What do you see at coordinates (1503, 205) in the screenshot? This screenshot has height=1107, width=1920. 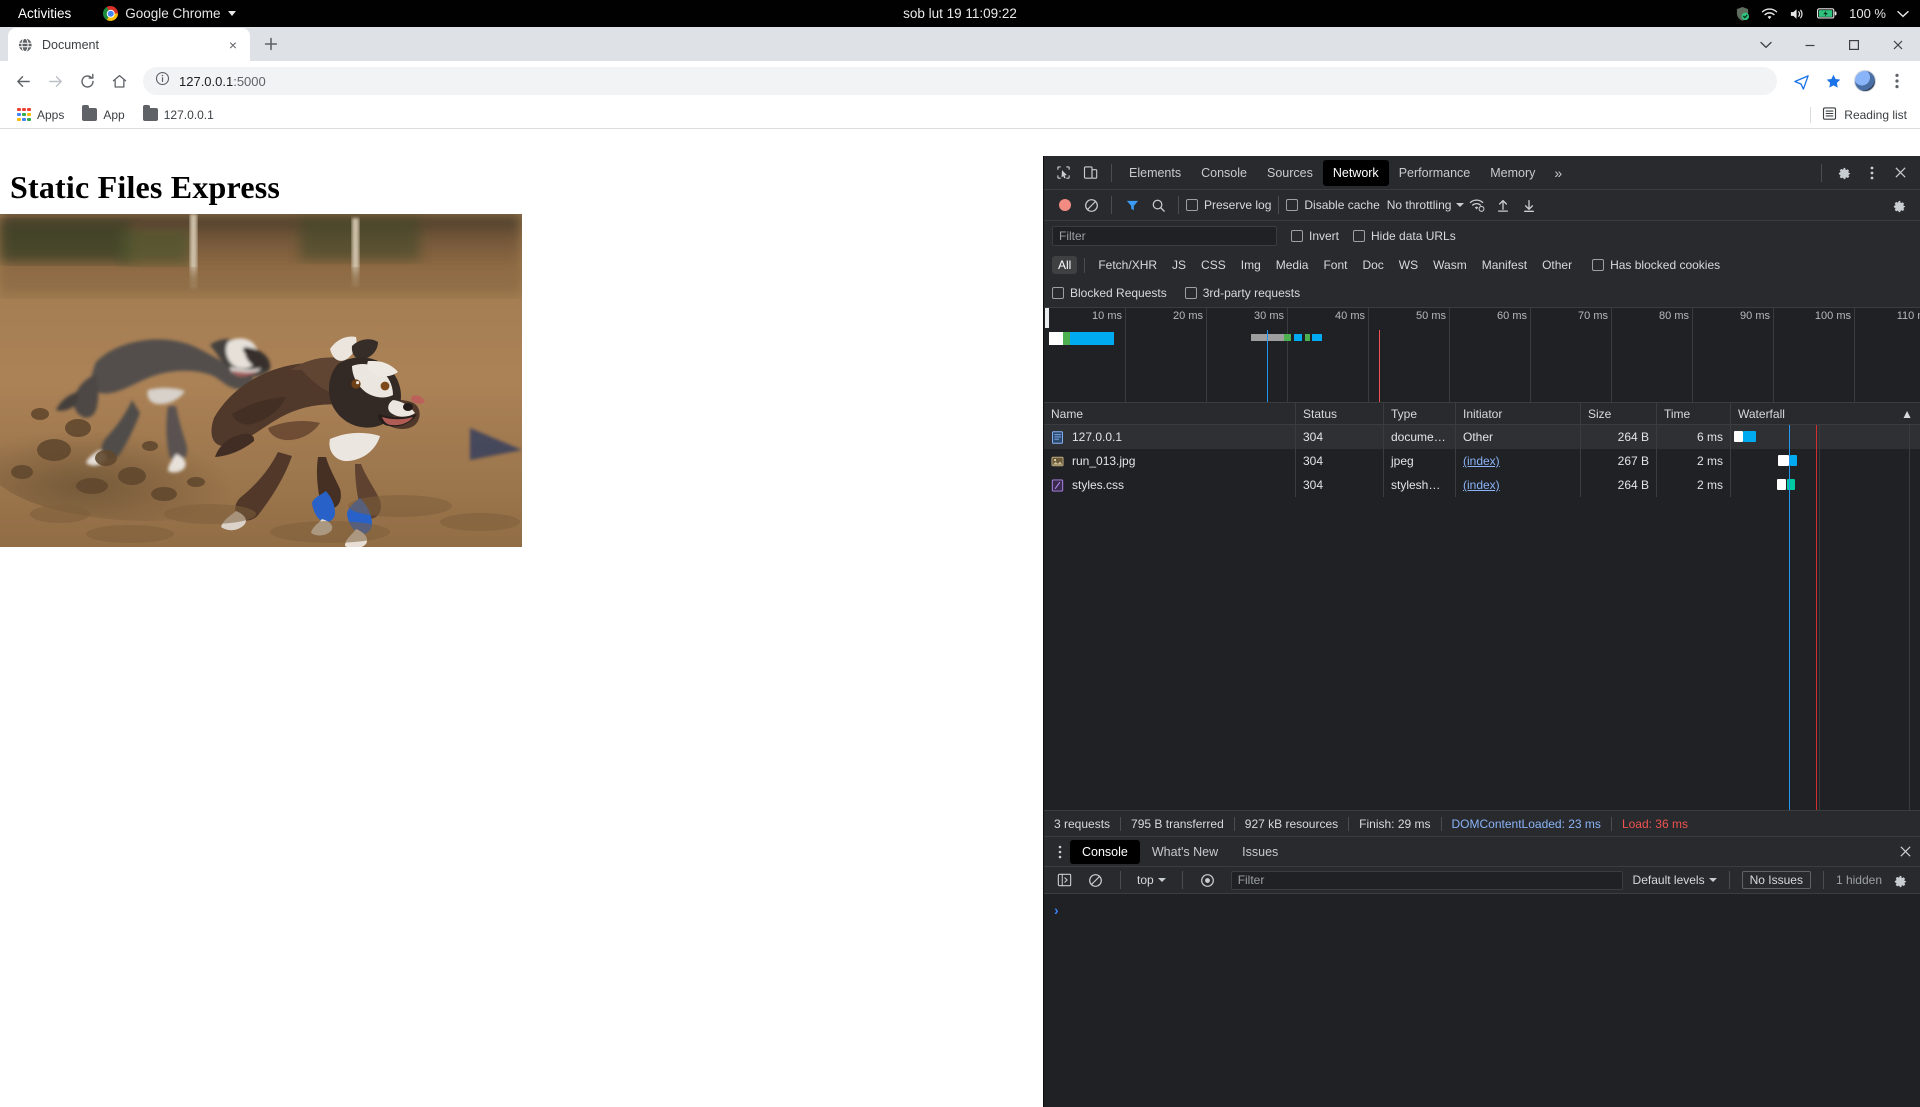 I see `import-har-icon` at bounding box center [1503, 205].